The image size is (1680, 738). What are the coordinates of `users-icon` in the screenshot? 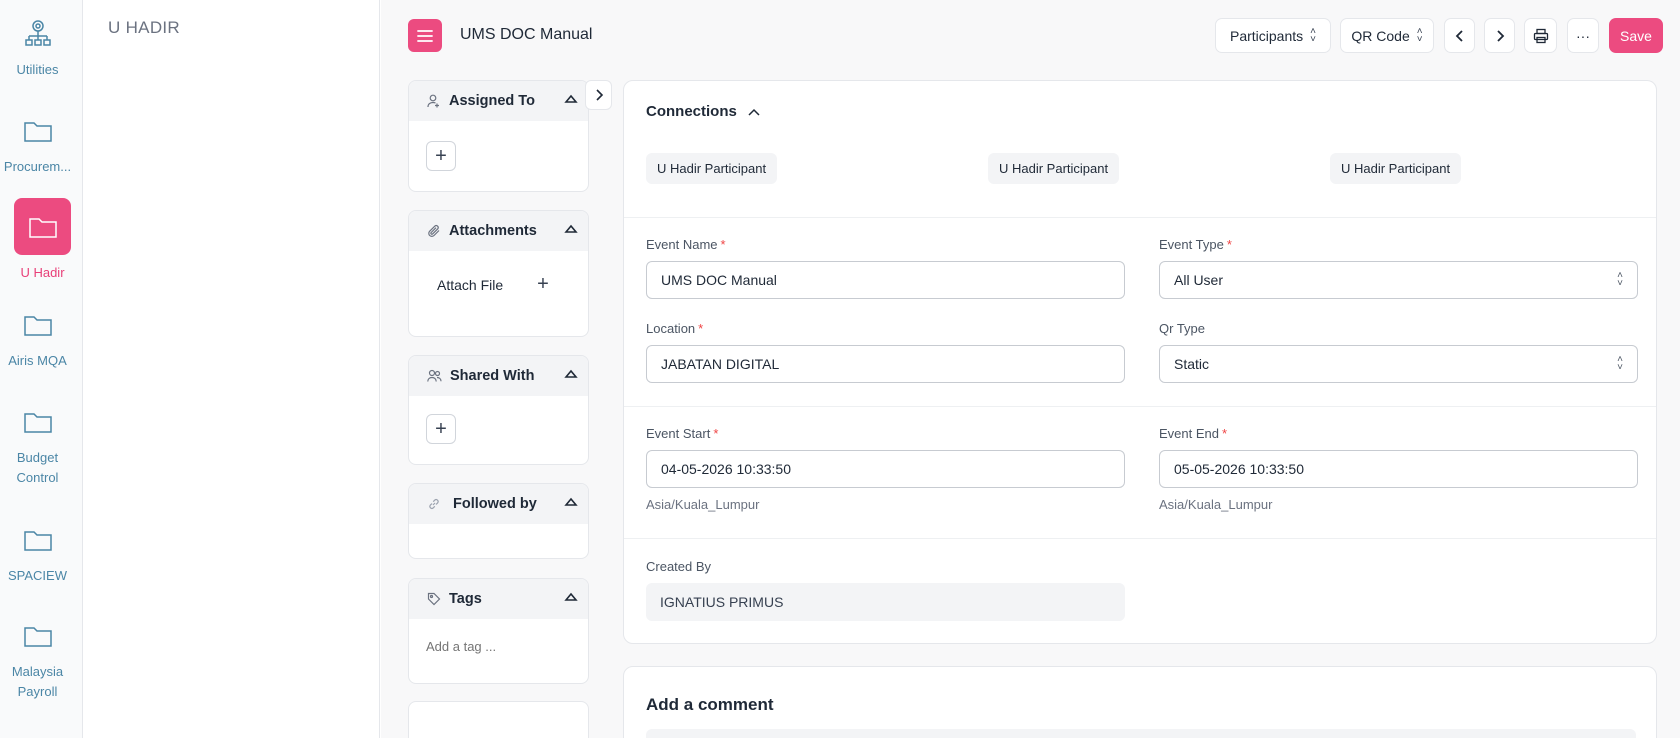 It's located at (434, 375).